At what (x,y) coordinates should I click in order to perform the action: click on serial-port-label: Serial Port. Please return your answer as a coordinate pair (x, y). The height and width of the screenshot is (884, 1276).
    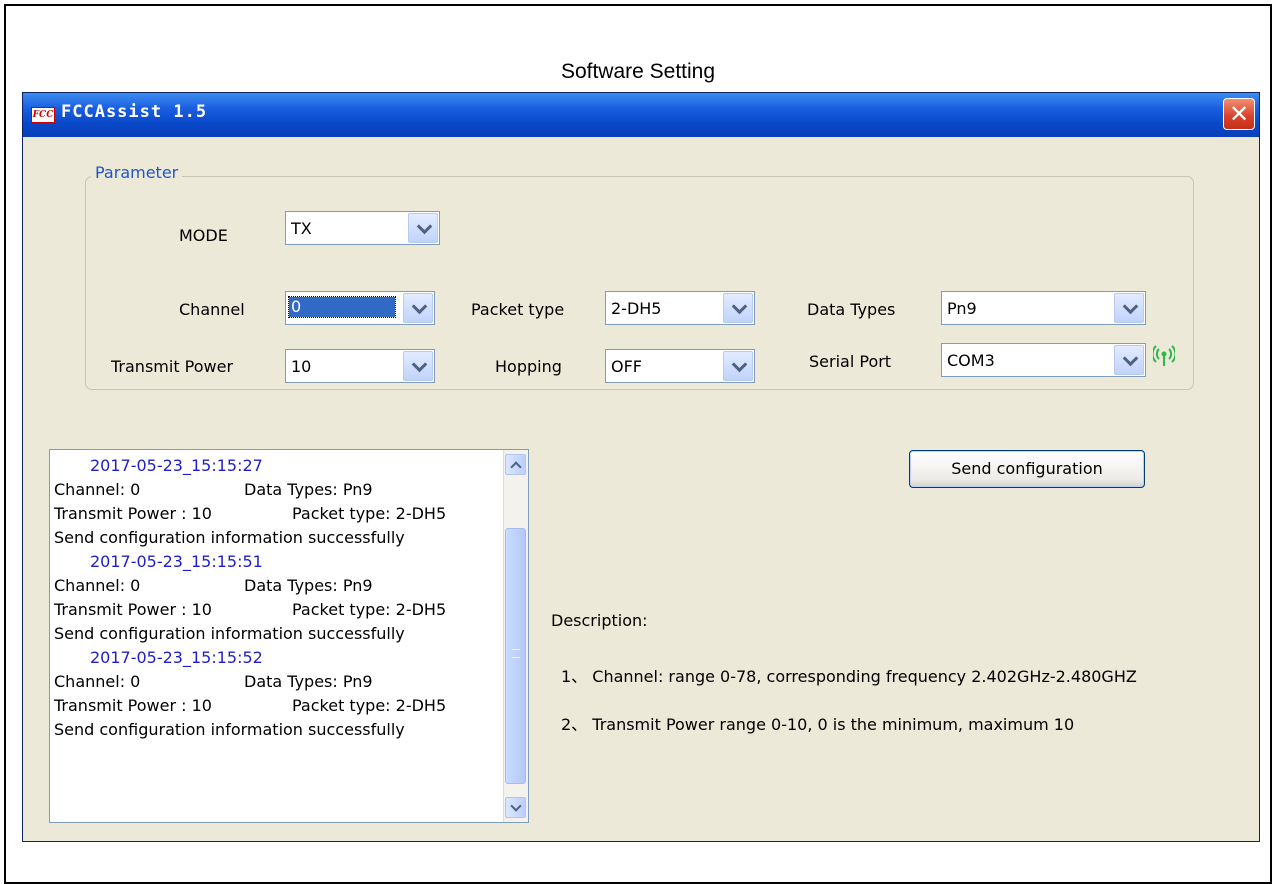
    Looking at the image, I should click on (850, 361).